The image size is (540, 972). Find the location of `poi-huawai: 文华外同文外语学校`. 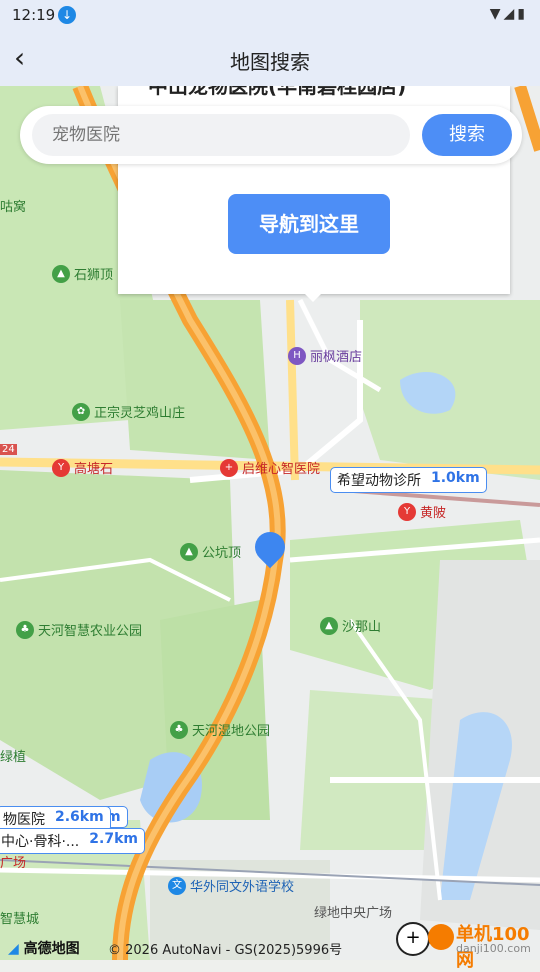

poi-huawai: 文华外同文外语学校 is located at coordinates (231, 885).